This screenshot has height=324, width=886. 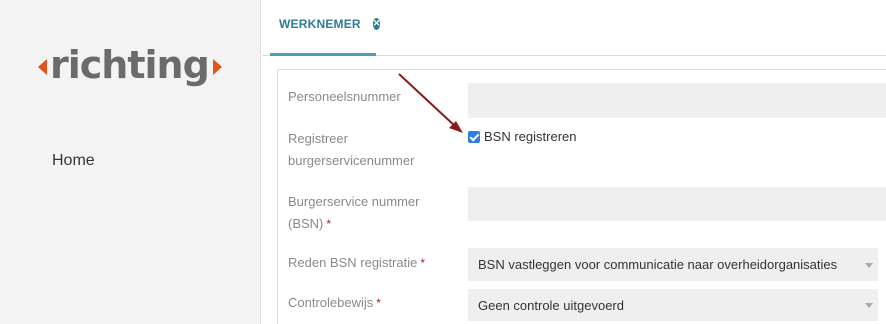 I want to click on logo-text: richting, so click(x=130, y=65).